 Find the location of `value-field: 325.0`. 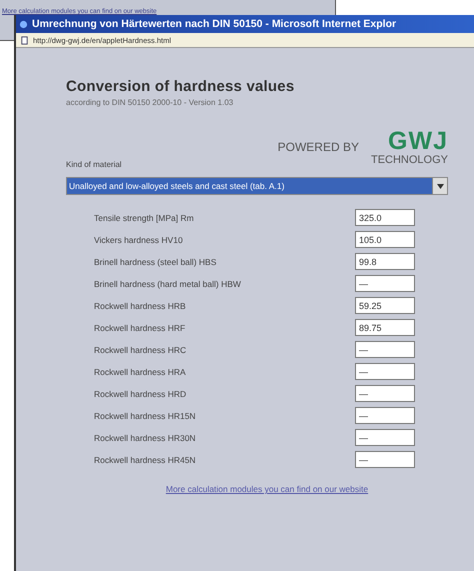

value-field: 325.0 is located at coordinates (385, 217).